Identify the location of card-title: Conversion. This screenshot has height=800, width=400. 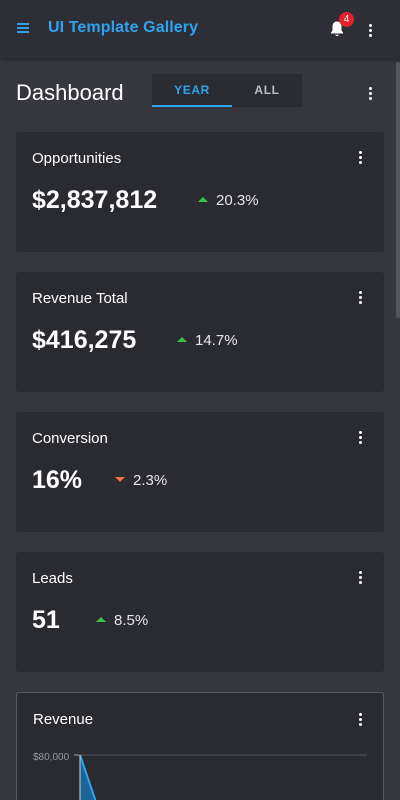
(70, 438).